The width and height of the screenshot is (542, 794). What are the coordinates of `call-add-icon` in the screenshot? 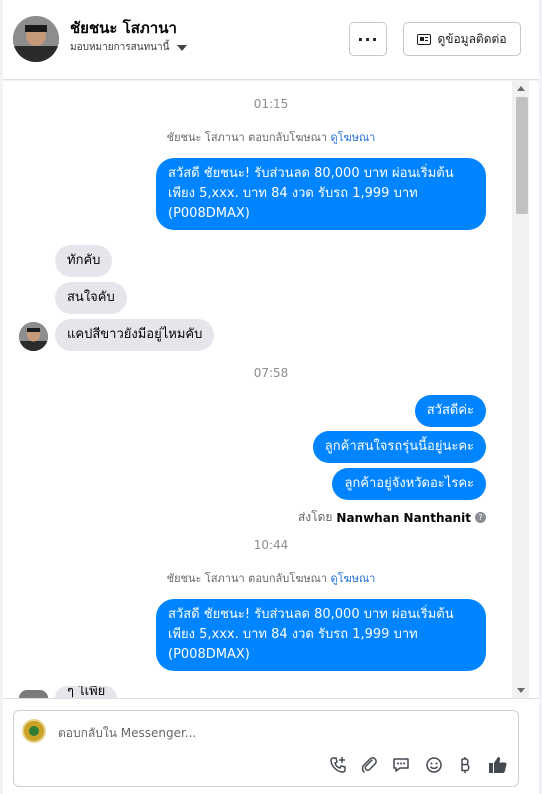 It's located at (338, 765).